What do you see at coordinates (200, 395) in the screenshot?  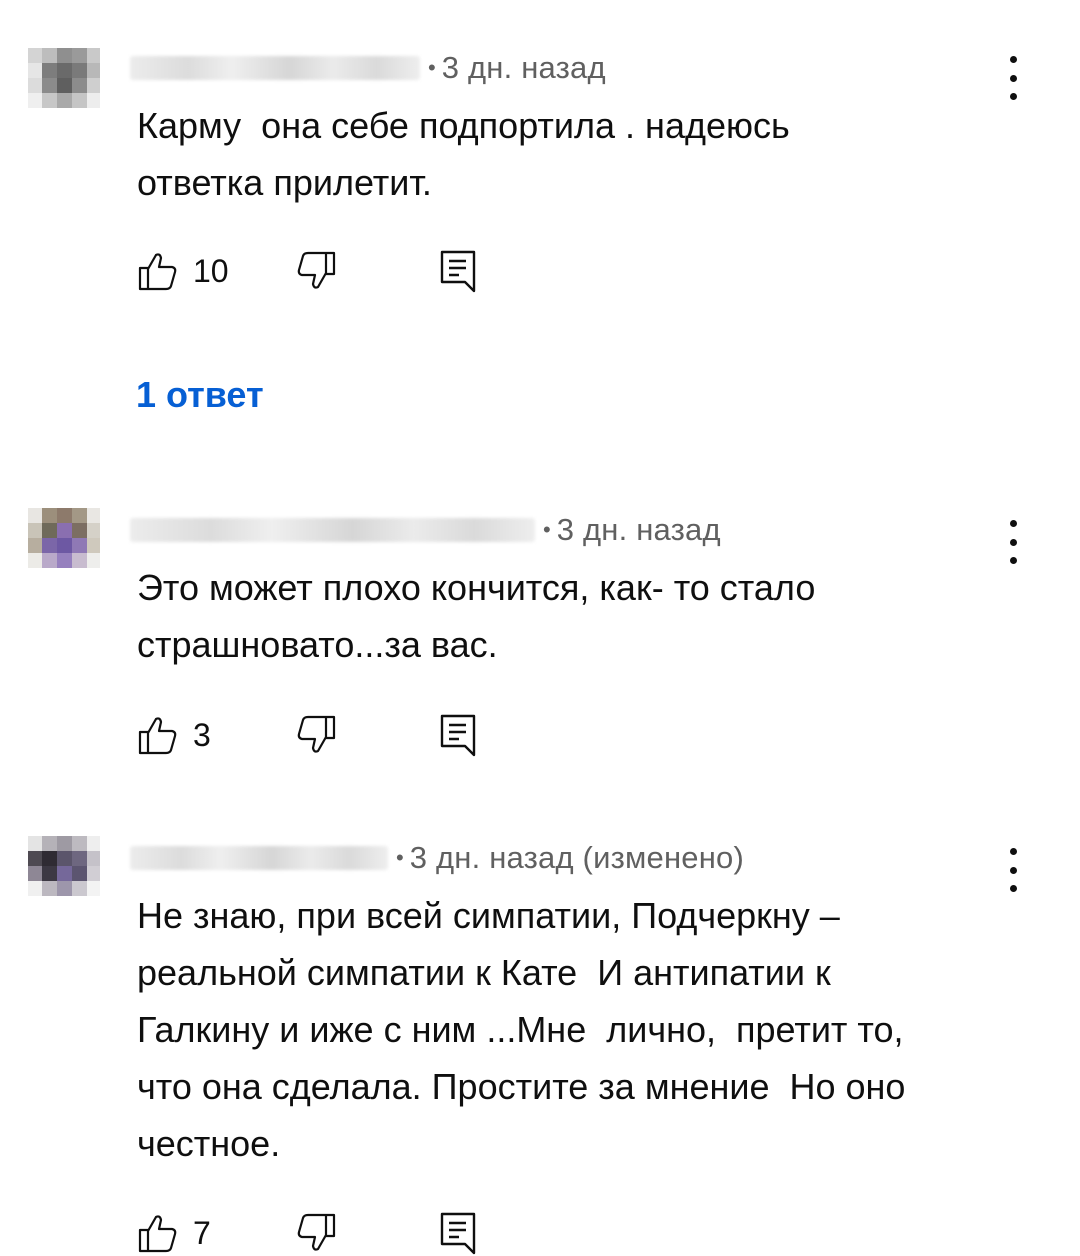 I see `view-replies-link: 1 ответ` at bounding box center [200, 395].